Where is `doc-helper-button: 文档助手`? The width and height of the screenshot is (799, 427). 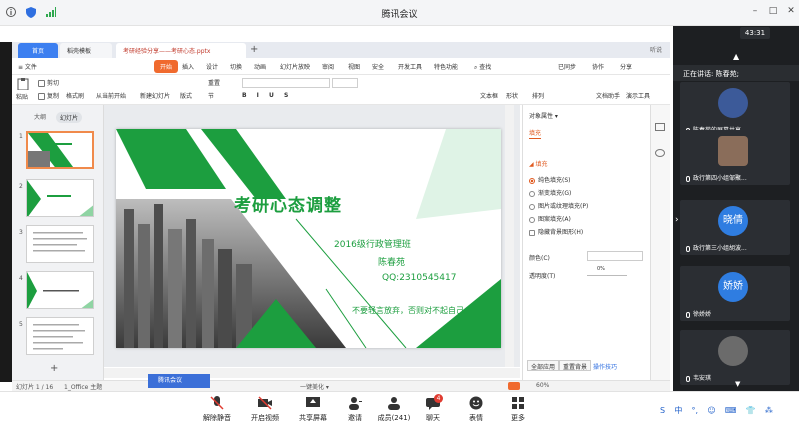 doc-helper-button: 文档助手 is located at coordinates (608, 95).